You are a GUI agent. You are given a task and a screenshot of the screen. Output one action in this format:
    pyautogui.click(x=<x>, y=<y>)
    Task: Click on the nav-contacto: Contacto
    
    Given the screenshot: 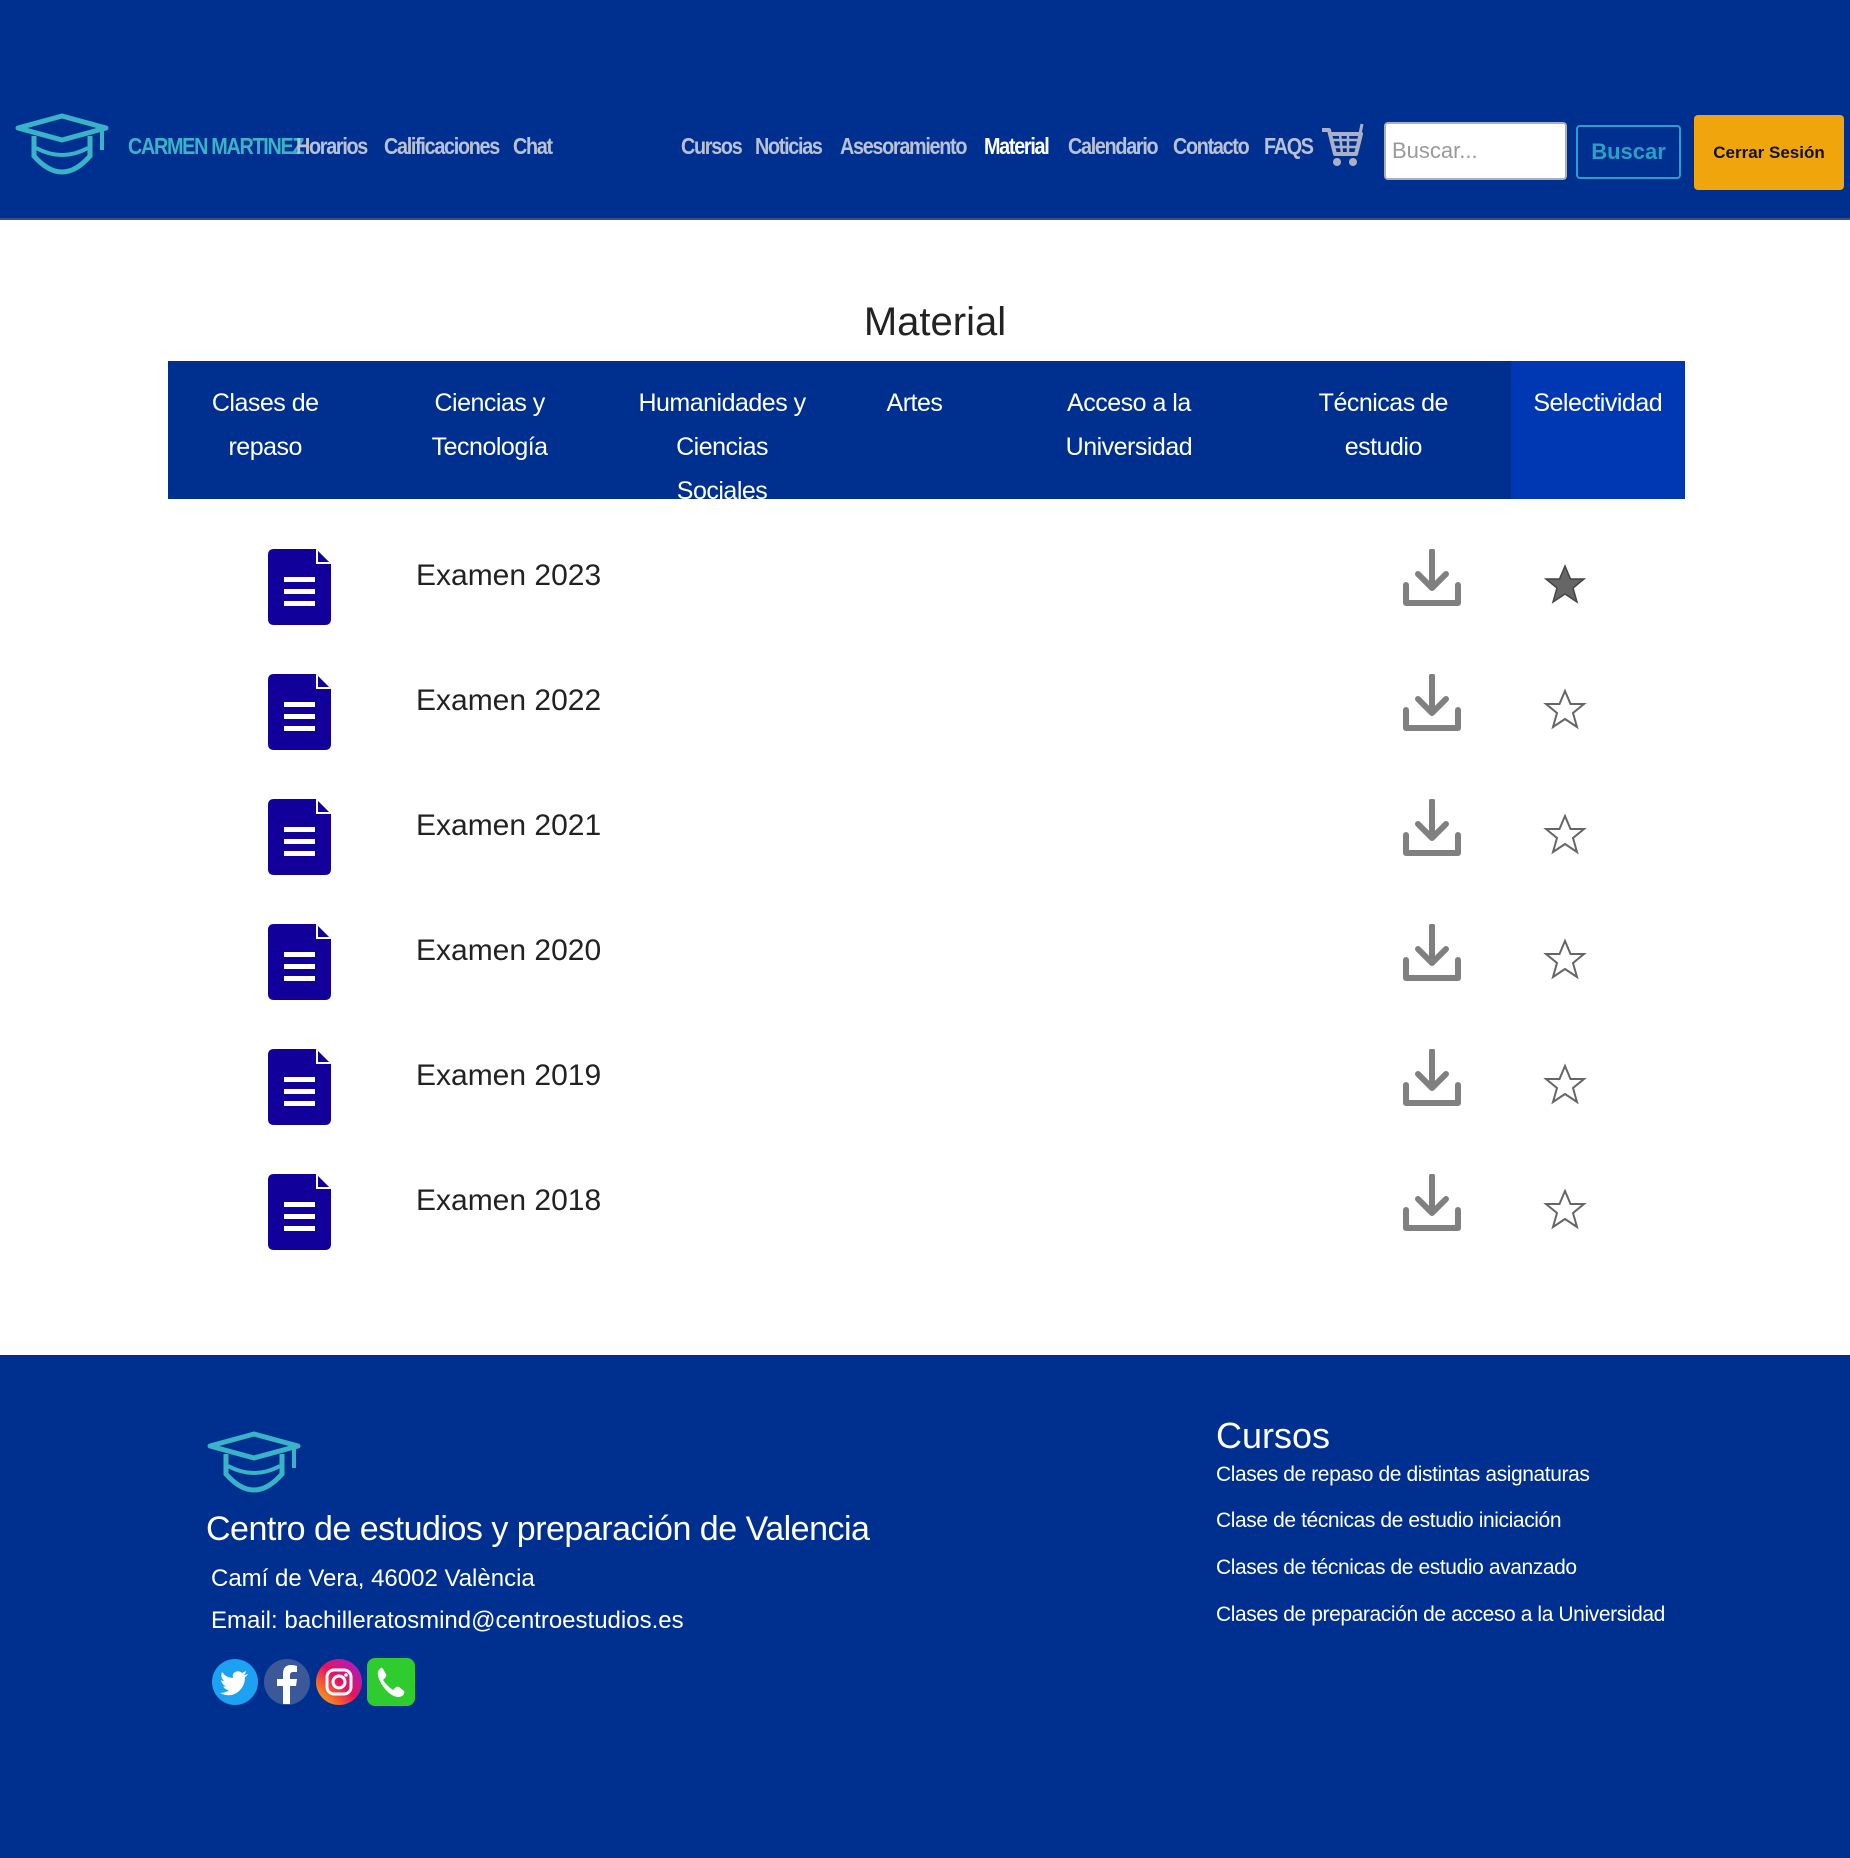 What is the action you would take?
    pyautogui.click(x=1211, y=146)
    